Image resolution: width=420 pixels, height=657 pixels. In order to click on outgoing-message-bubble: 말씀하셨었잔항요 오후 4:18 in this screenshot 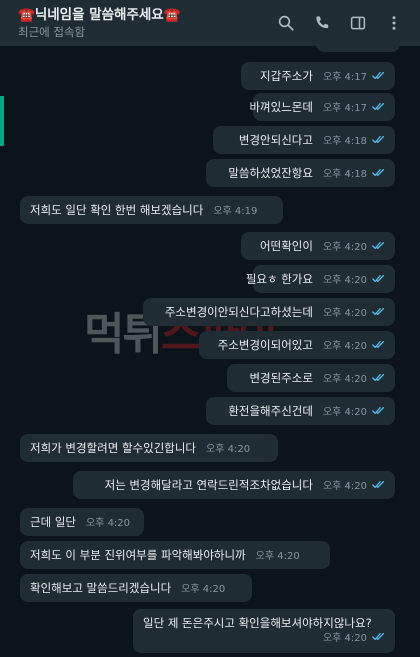, I will do `click(300, 173)`.